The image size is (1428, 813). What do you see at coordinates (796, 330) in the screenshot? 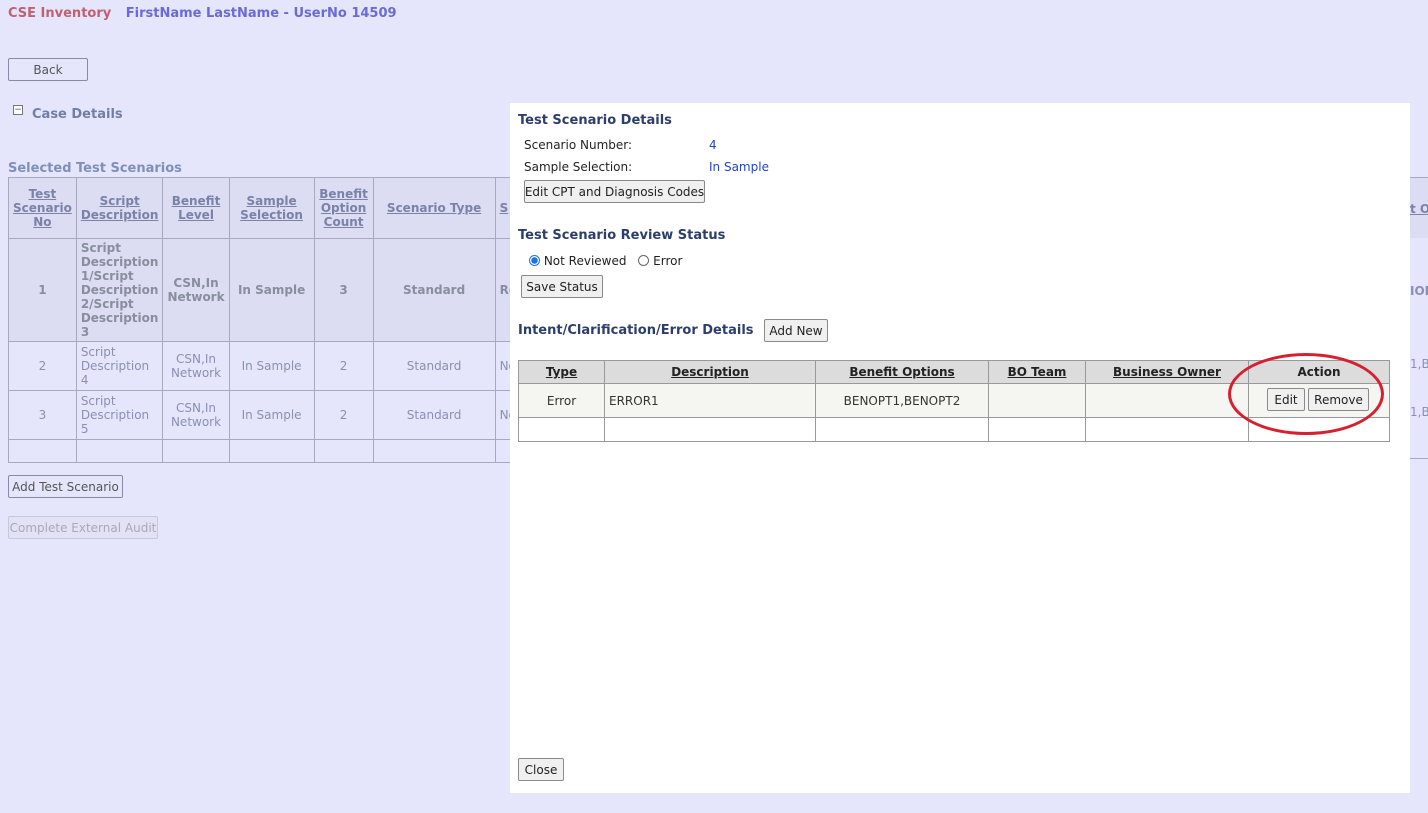
I see `add-new-button: Add New` at bounding box center [796, 330].